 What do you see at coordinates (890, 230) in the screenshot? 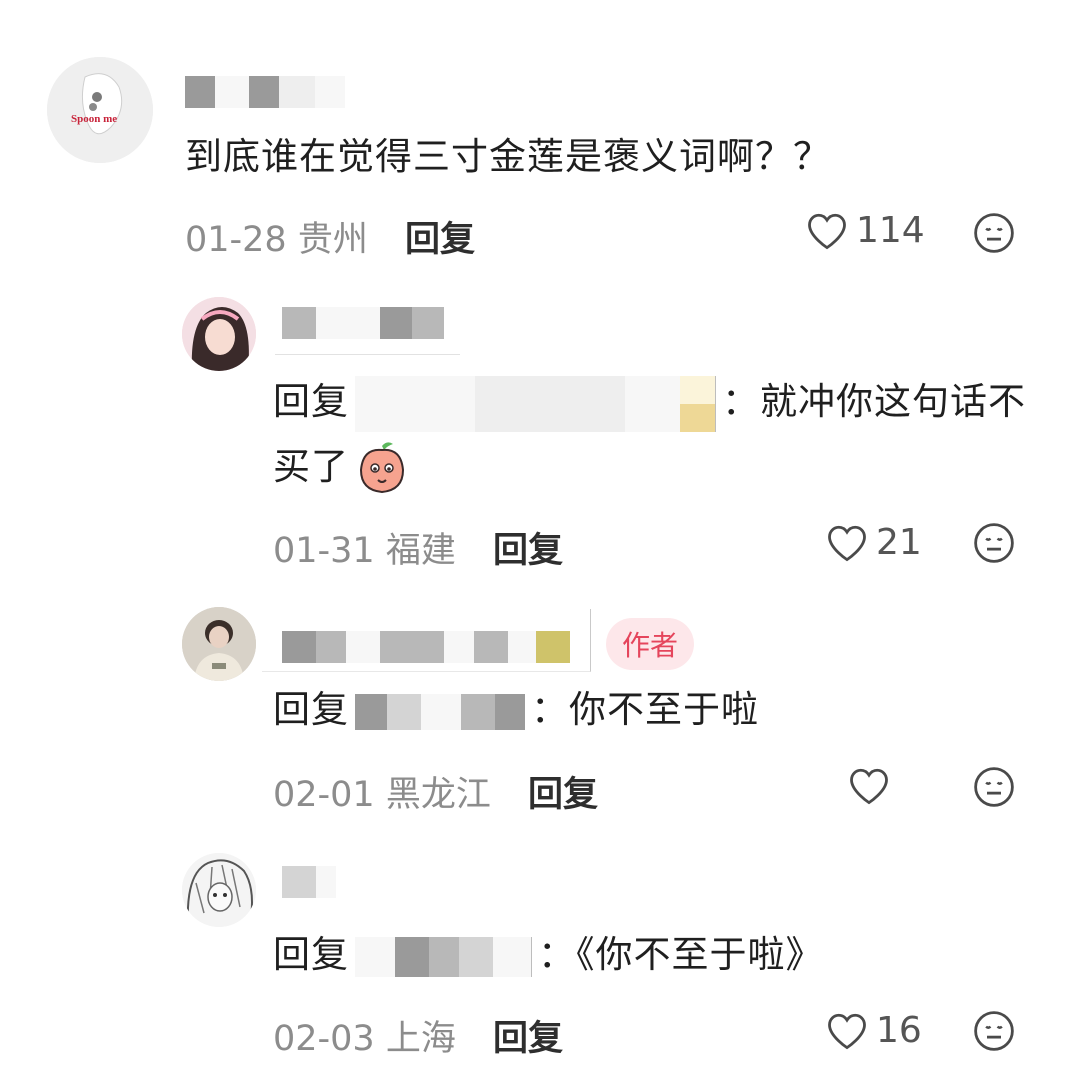
I see `like-count: 114` at bounding box center [890, 230].